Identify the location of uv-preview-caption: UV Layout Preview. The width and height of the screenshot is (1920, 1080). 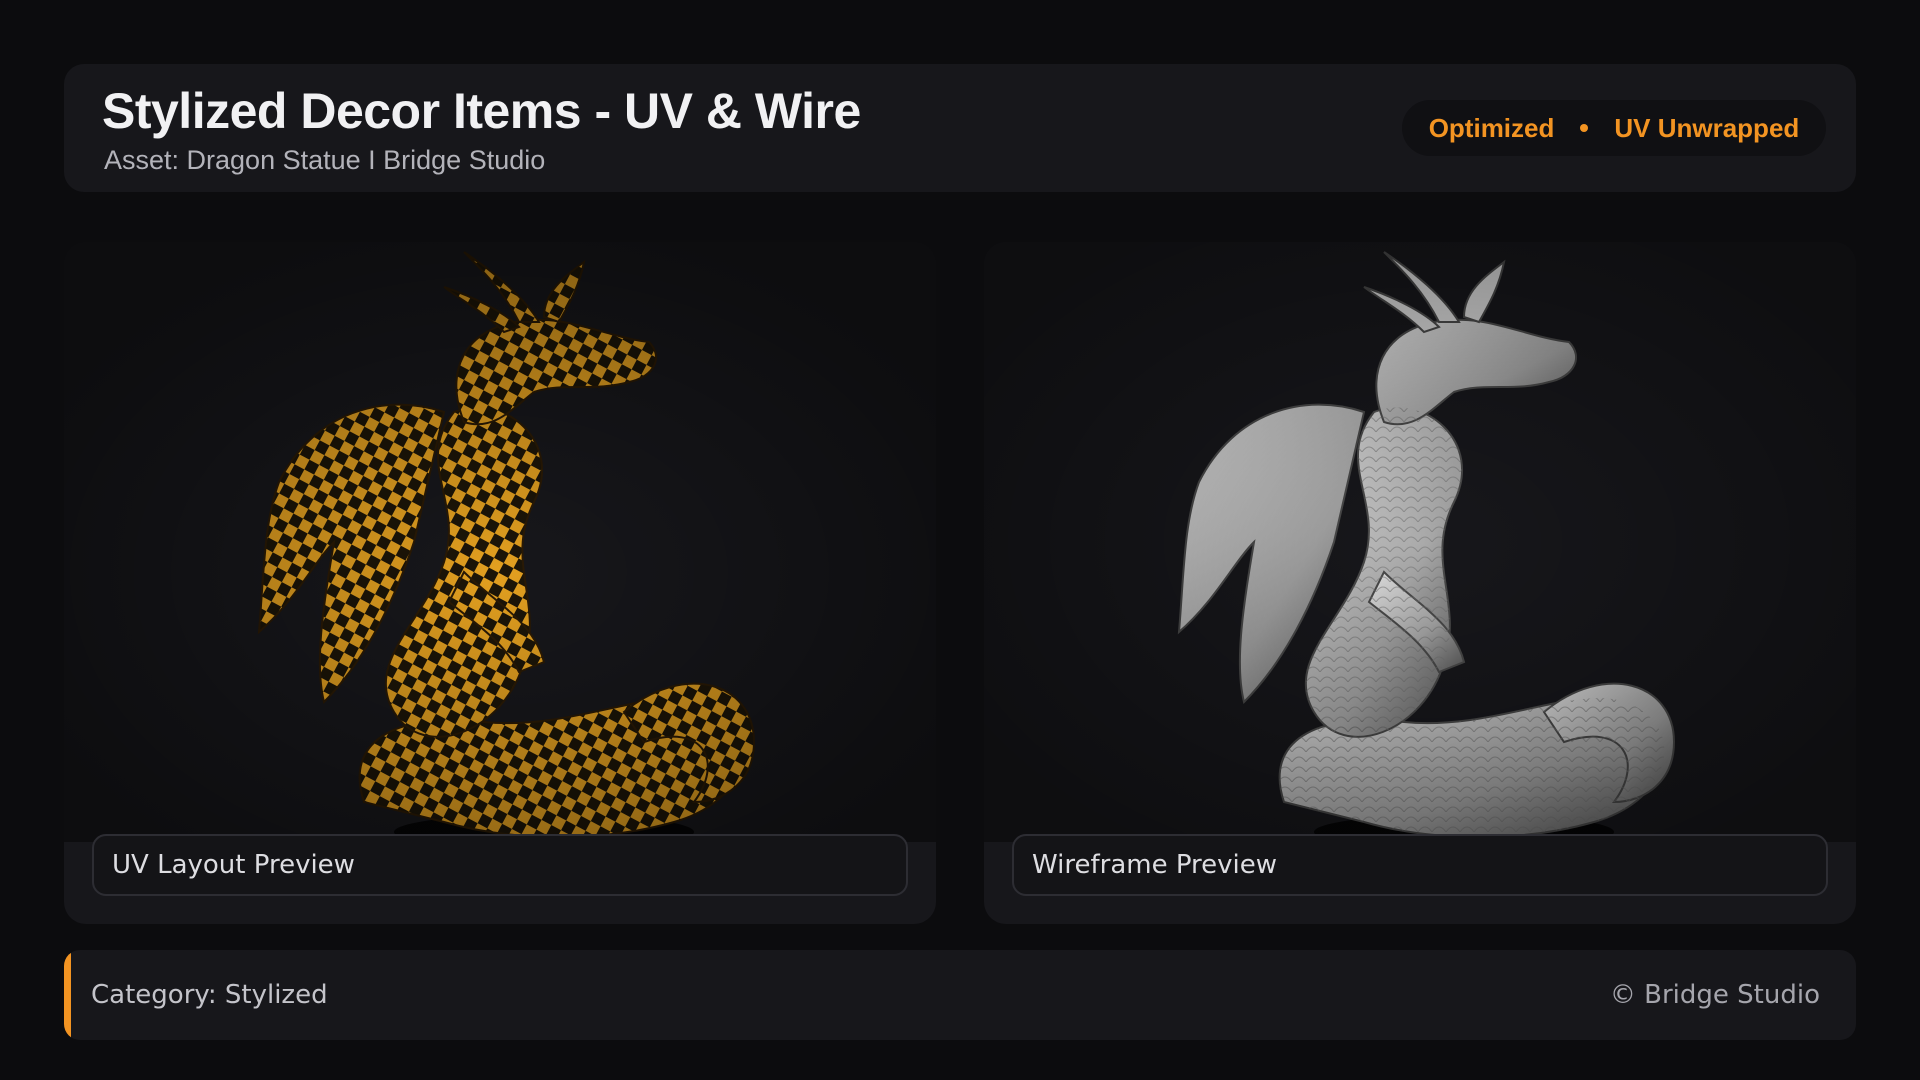
(500, 865).